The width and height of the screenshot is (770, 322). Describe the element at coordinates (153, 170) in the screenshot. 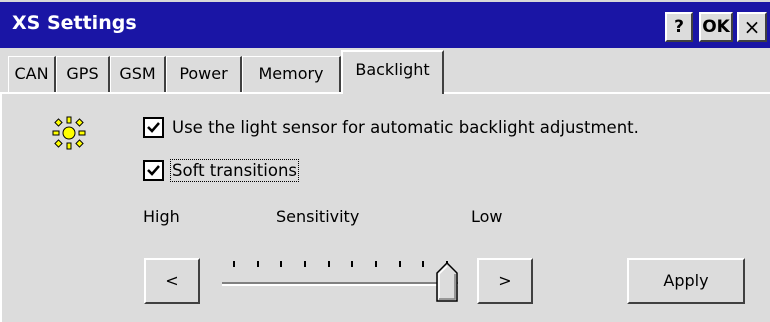

I see `soft-transitions-checkbox` at that location.